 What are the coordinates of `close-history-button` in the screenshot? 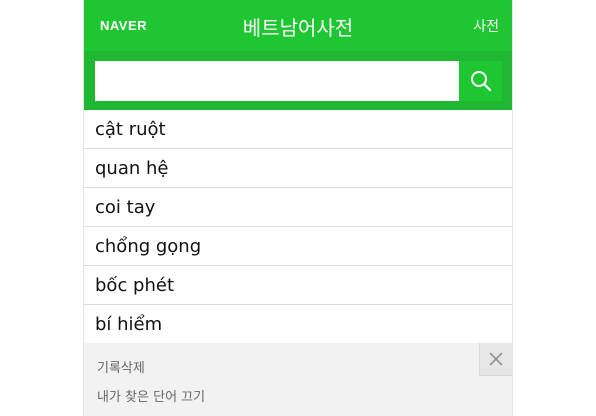 It's located at (495, 359).